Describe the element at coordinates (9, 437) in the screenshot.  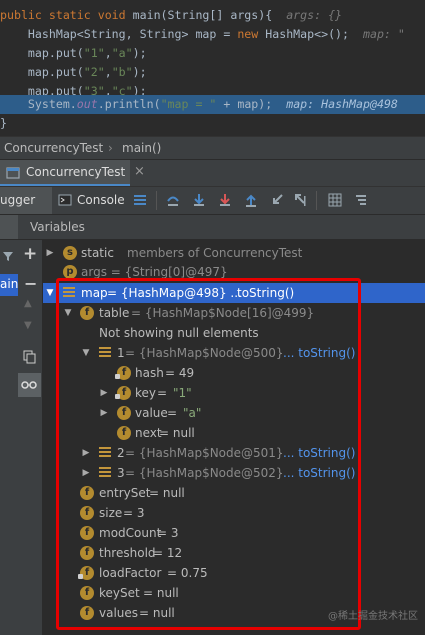
I see `frames-panel: ain` at that location.